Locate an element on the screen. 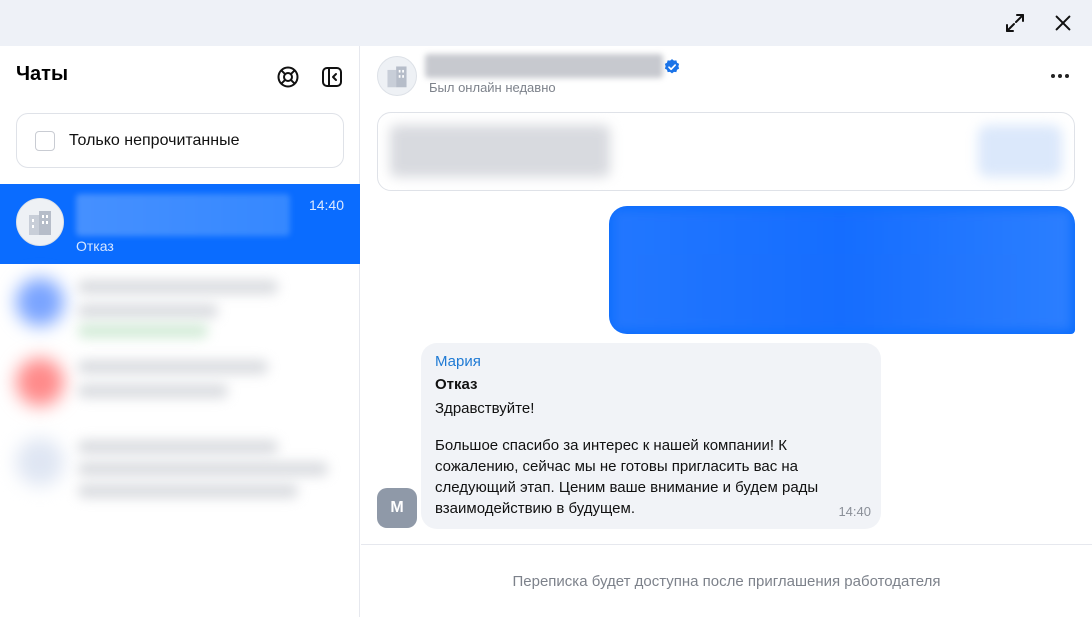 The width and height of the screenshot is (1092, 617). sidebar-title: Чаты is located at coordinates (42, 74).